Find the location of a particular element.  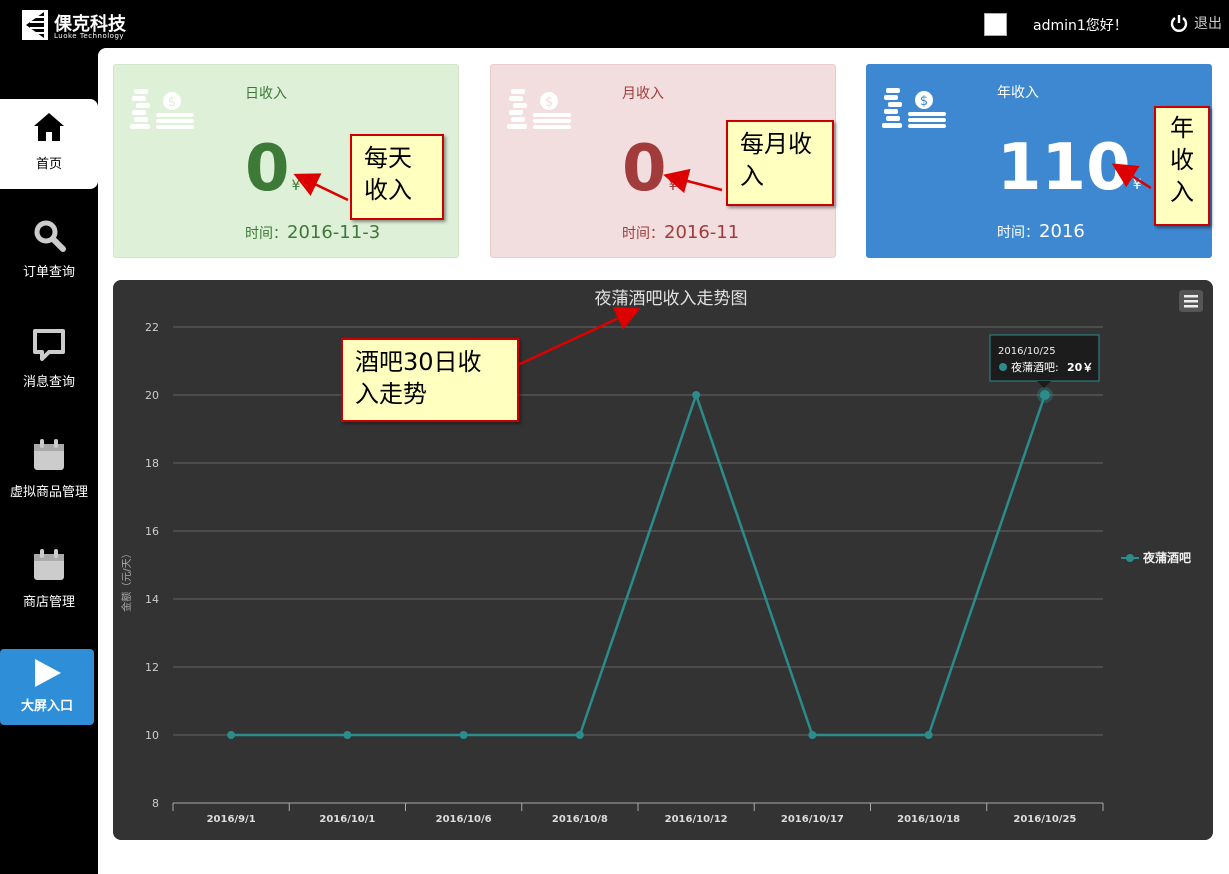

y-tick-label: 22 is located at coordinates (152, 327).